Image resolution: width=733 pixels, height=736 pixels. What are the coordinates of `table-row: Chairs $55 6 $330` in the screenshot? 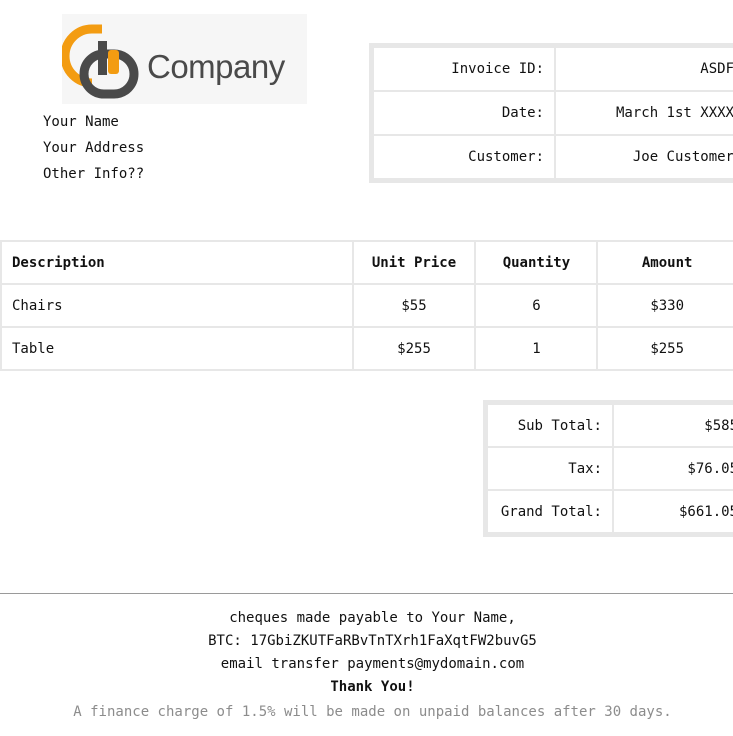 It's located at (366, 305).